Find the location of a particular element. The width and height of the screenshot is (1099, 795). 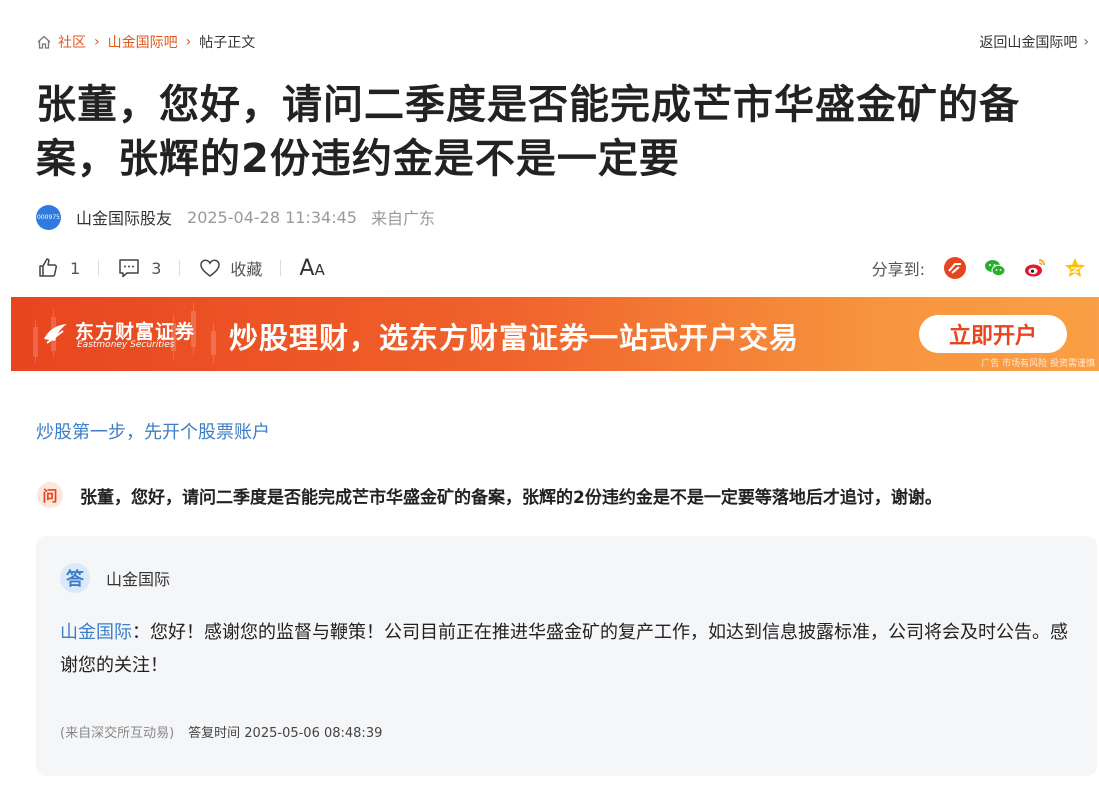

font-big-glyph: A is located at coordinates (307, 268).